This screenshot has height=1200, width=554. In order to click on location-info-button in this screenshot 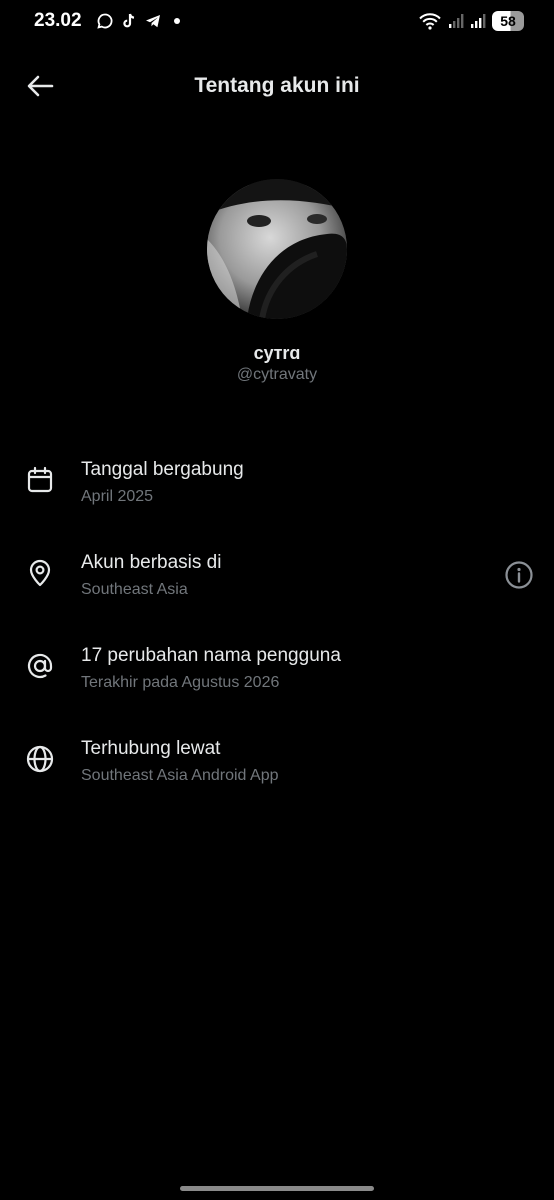, I will do `click(519, 577)`.